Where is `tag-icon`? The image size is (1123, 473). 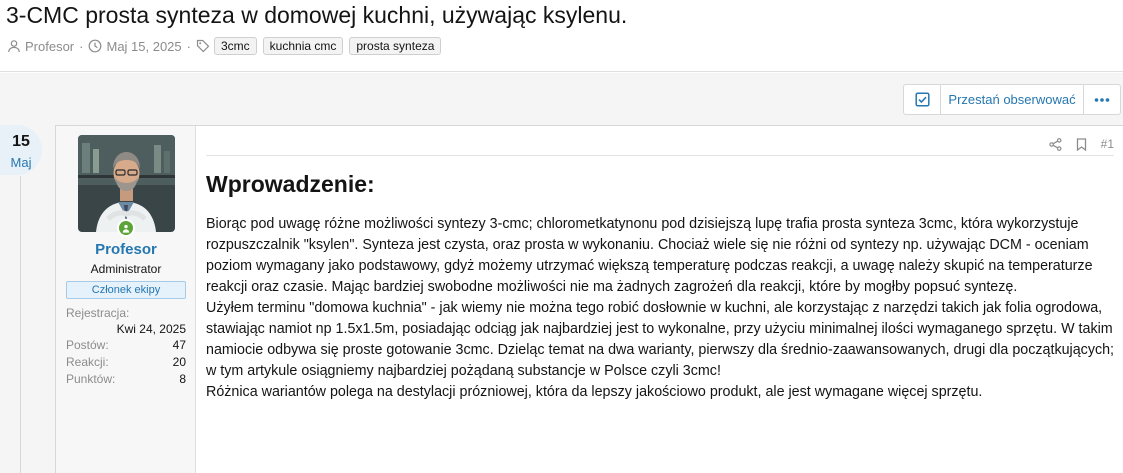 tag-icon is located at coordinates (203, 46).